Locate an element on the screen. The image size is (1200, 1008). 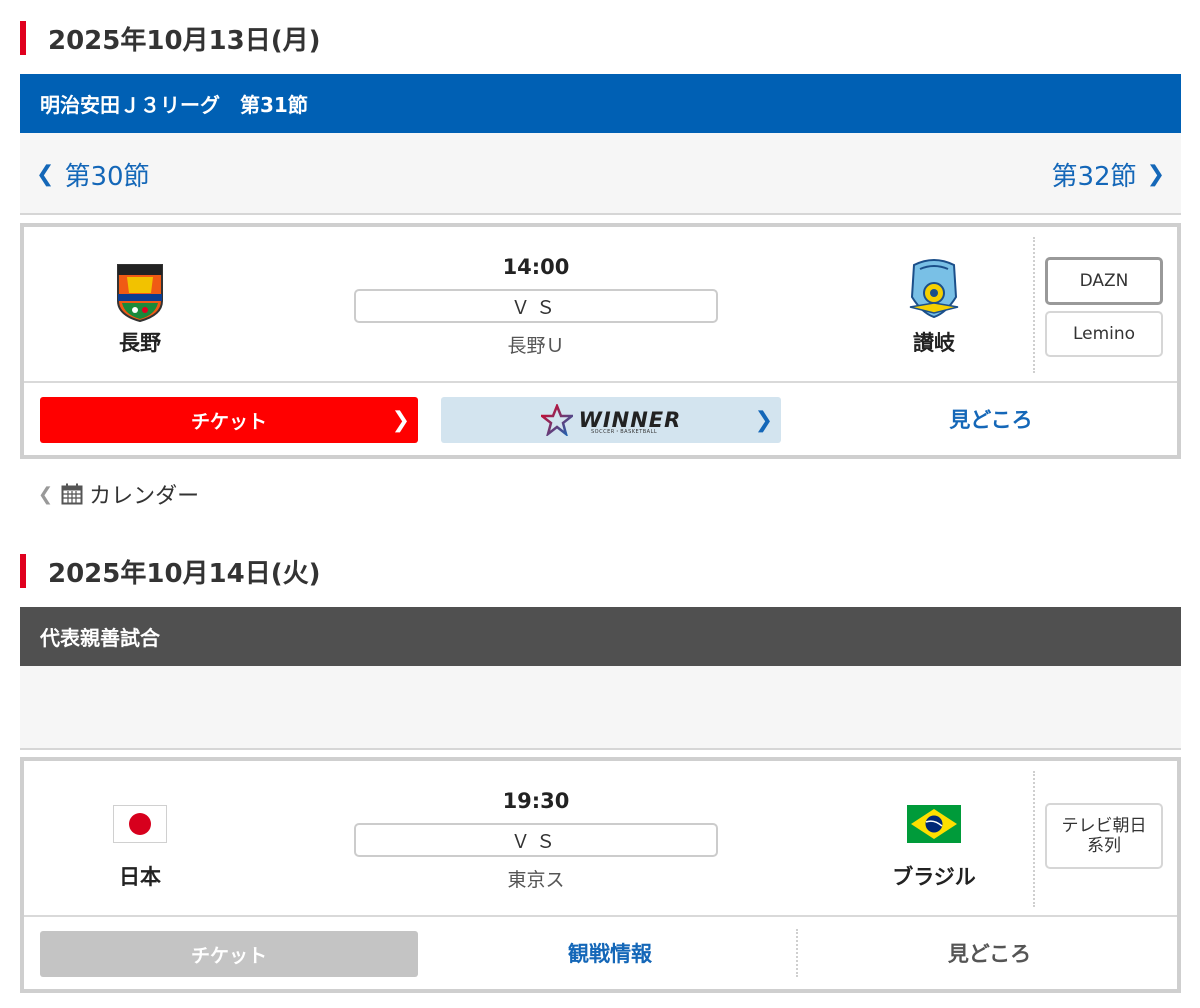
broadcast-button-tv-asahi: テレビ朝日系列 is located at coordinates (1104, 836).